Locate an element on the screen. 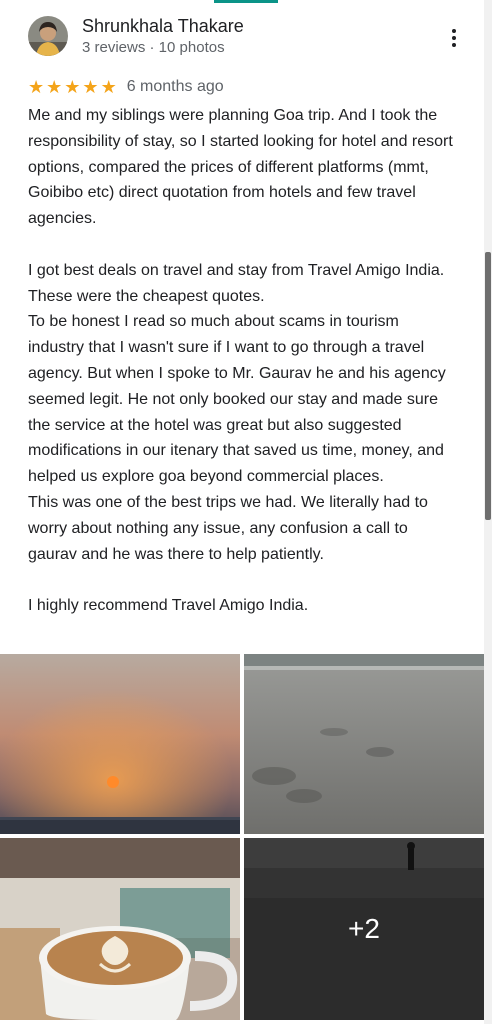 The height and width of the screenshot is (1024, 492). scrollbar-thumb is located at coordinates (488, 386).